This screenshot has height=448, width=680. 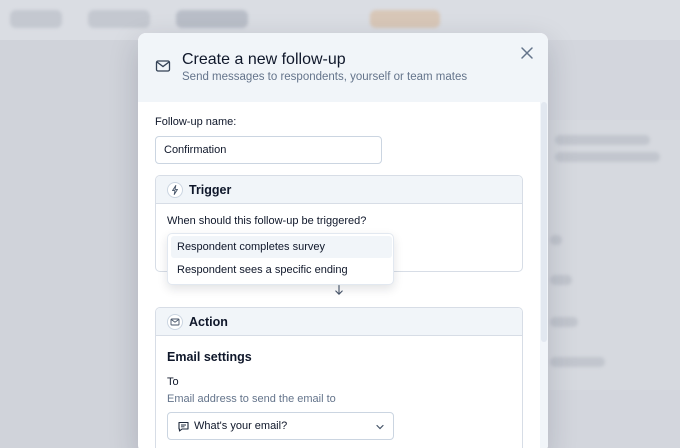 I want to click on scroll-thumb, so click(x=544, y=222).